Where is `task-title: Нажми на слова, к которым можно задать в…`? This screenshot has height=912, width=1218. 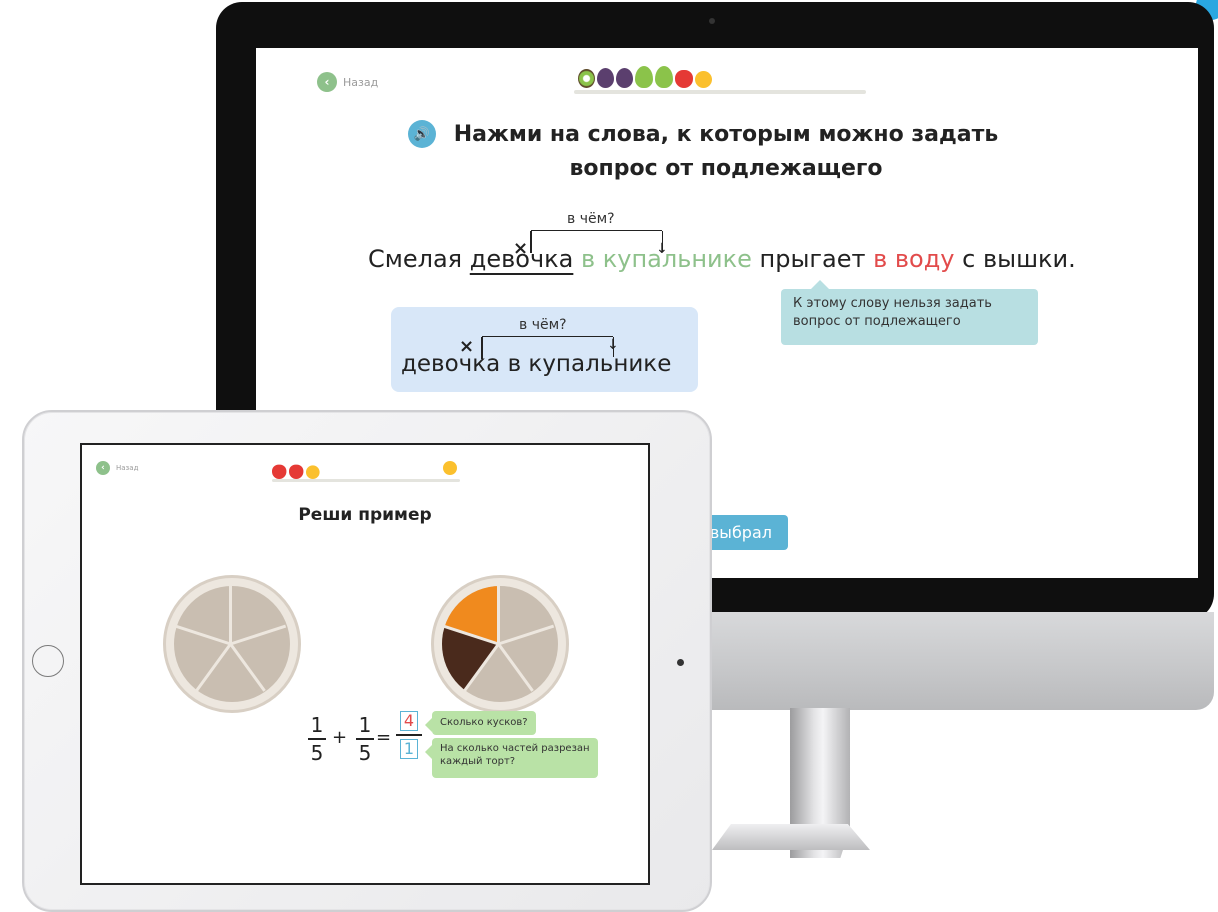
task-title: Нажми на слова, к которым можно задать в… is located at coordinates (726, 152).